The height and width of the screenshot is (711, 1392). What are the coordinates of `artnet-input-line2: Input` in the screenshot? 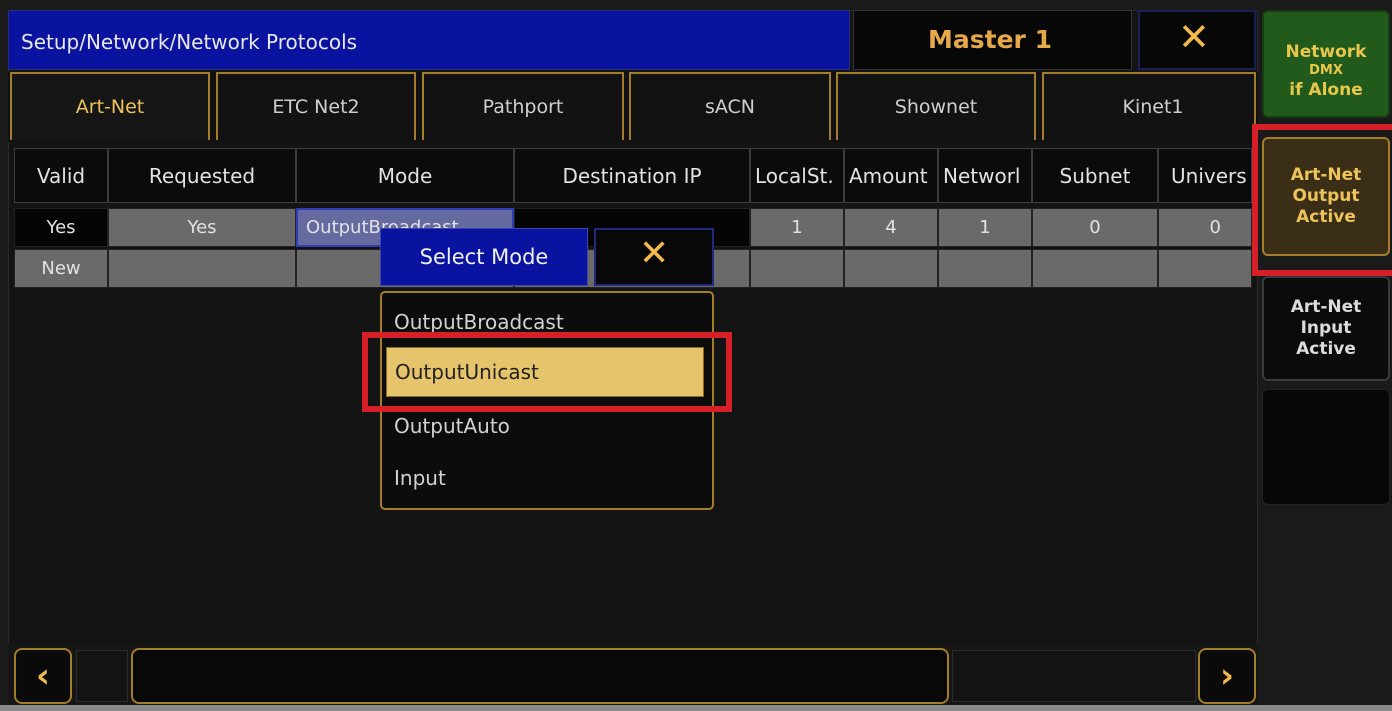 It's located at (1326, 327).